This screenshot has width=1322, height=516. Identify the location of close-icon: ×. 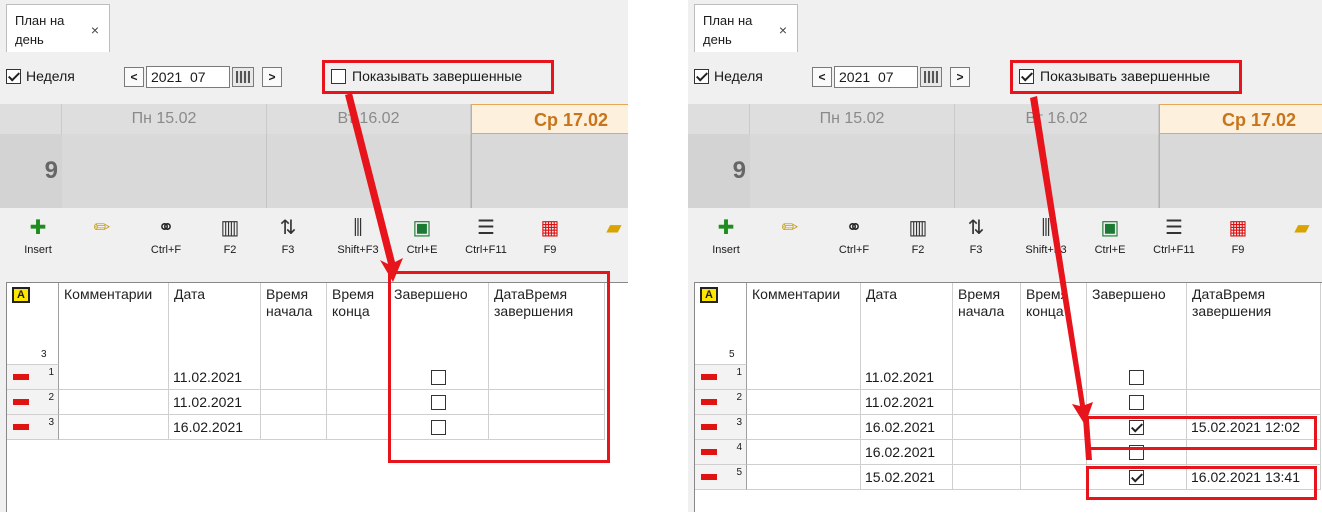
(783, 30).